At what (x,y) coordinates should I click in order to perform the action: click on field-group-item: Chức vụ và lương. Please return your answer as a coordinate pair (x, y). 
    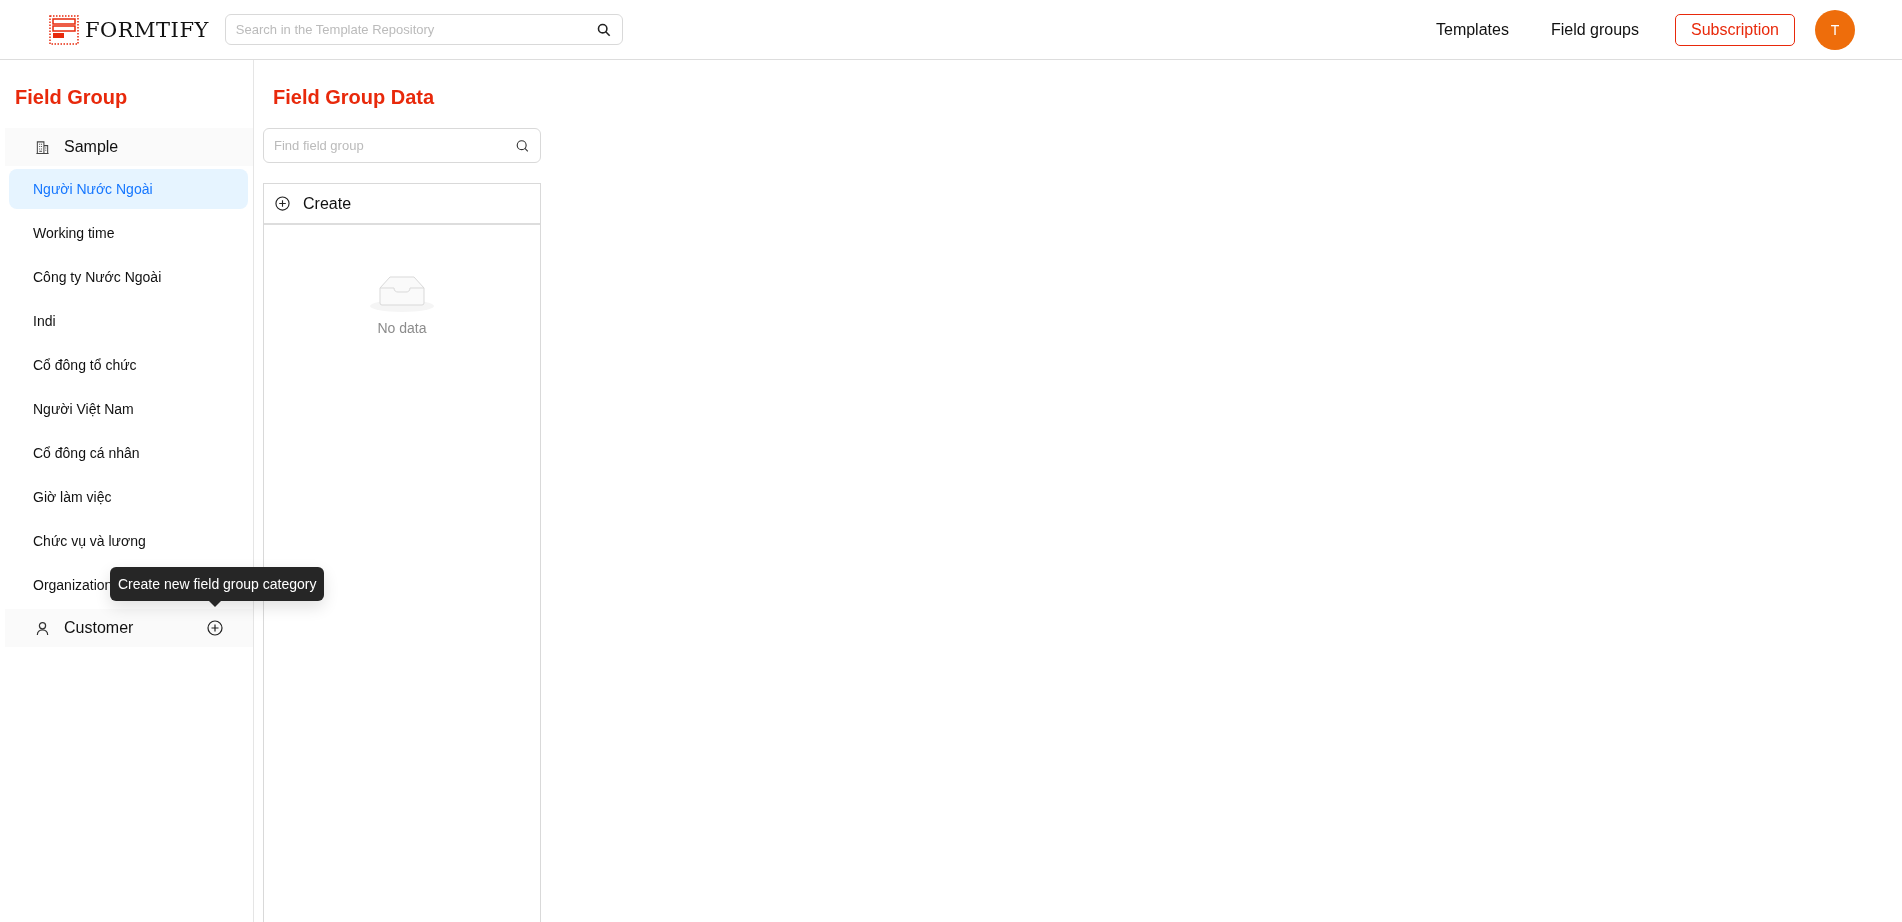
    Looking at the image, I should click on (128, 541).